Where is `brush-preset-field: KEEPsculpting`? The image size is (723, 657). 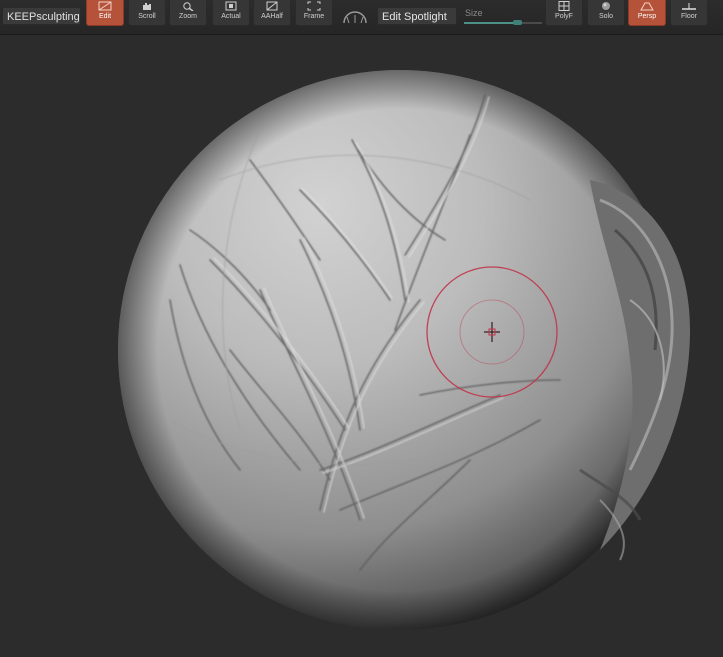
brush-preset-field: KEEPsculpting is located at coordinates (41, 16).